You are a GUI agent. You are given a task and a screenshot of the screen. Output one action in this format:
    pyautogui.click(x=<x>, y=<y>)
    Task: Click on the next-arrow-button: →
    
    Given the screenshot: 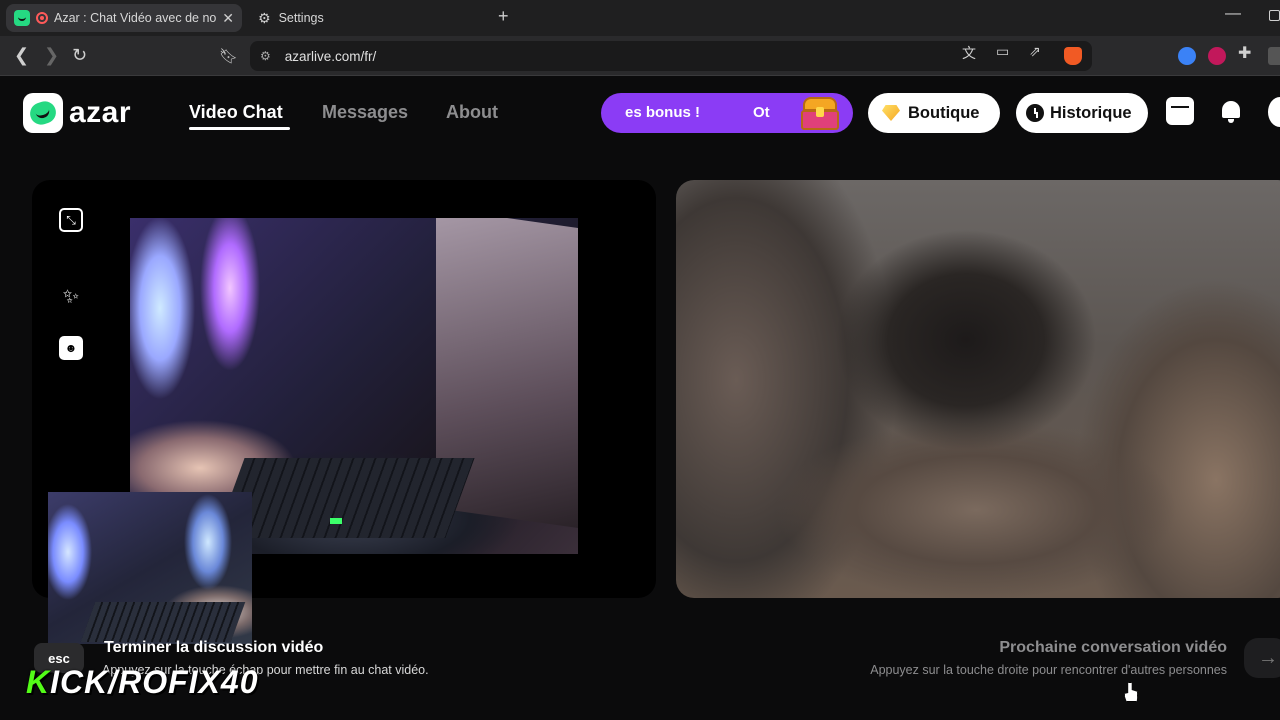 What is the action you would take?
    pyautogui.click(x=1262, y=658)
    